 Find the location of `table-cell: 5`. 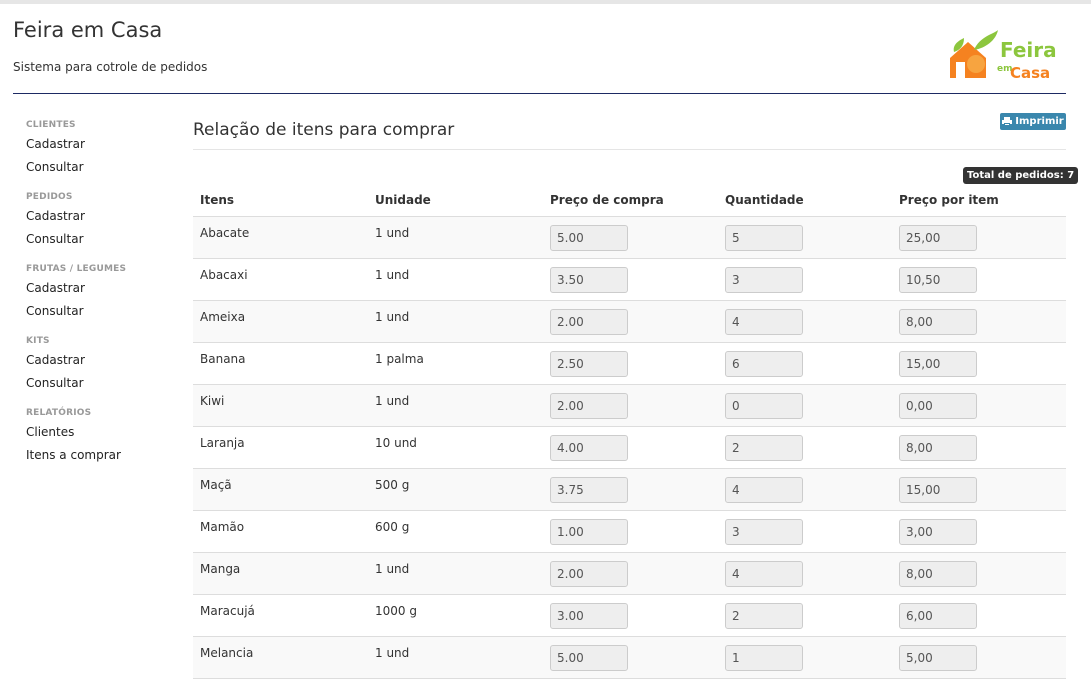

table-cell: 5 is located at coordinates (805, 237).